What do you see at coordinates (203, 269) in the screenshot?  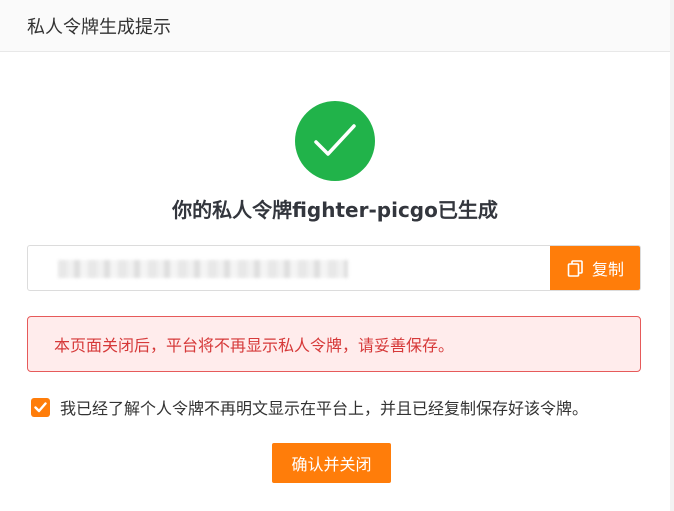 I see `token-value-redacted` at bounding box center [203, 269].